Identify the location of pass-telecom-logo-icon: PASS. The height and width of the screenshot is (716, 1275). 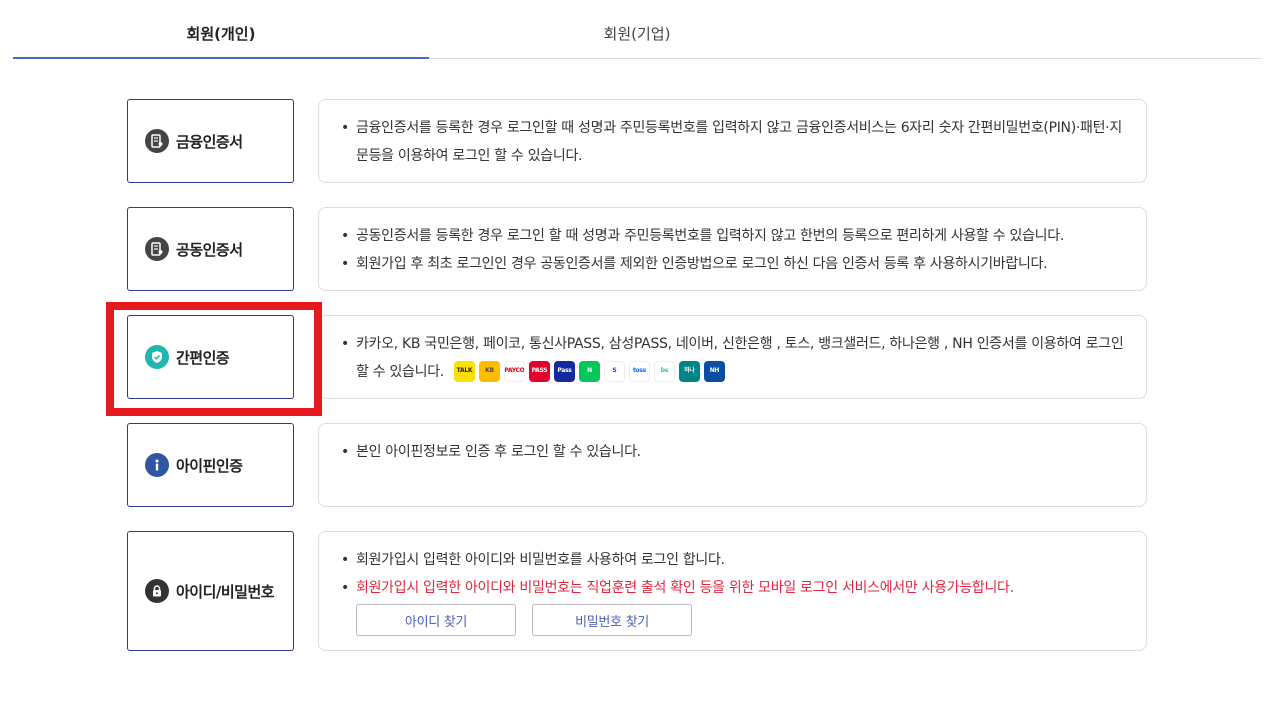
(539, 371).